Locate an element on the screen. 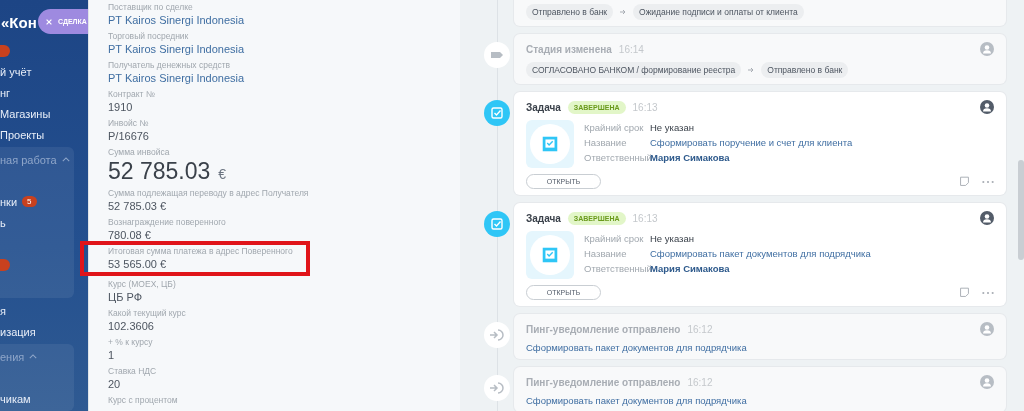  counter-badge: 5 is located at coordinates (29, 201).